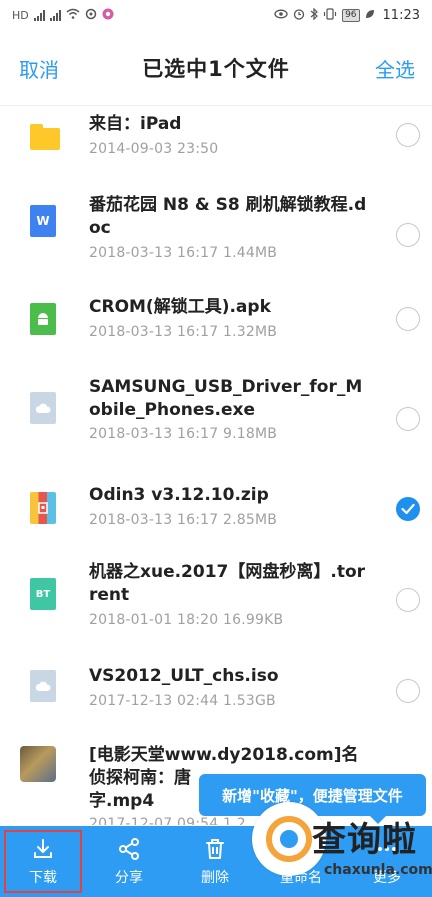 This screenshot has width=432, height=897. Describe the element at coordinates (43, 848) in the screenshot. I see `download-icon` at that location.